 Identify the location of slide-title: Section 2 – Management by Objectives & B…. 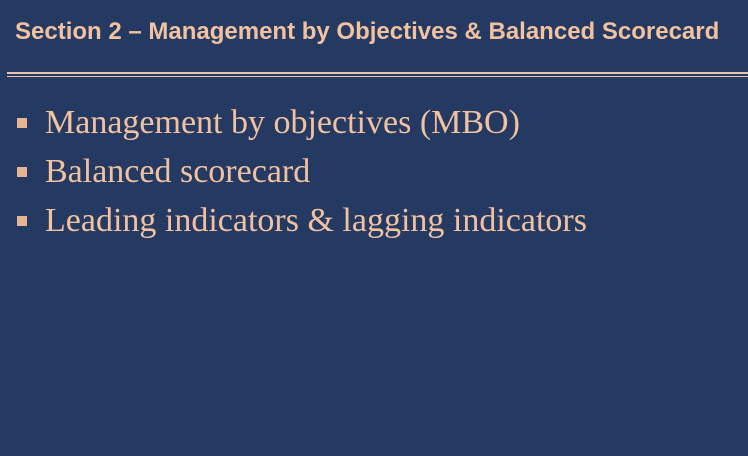
(367, 31).